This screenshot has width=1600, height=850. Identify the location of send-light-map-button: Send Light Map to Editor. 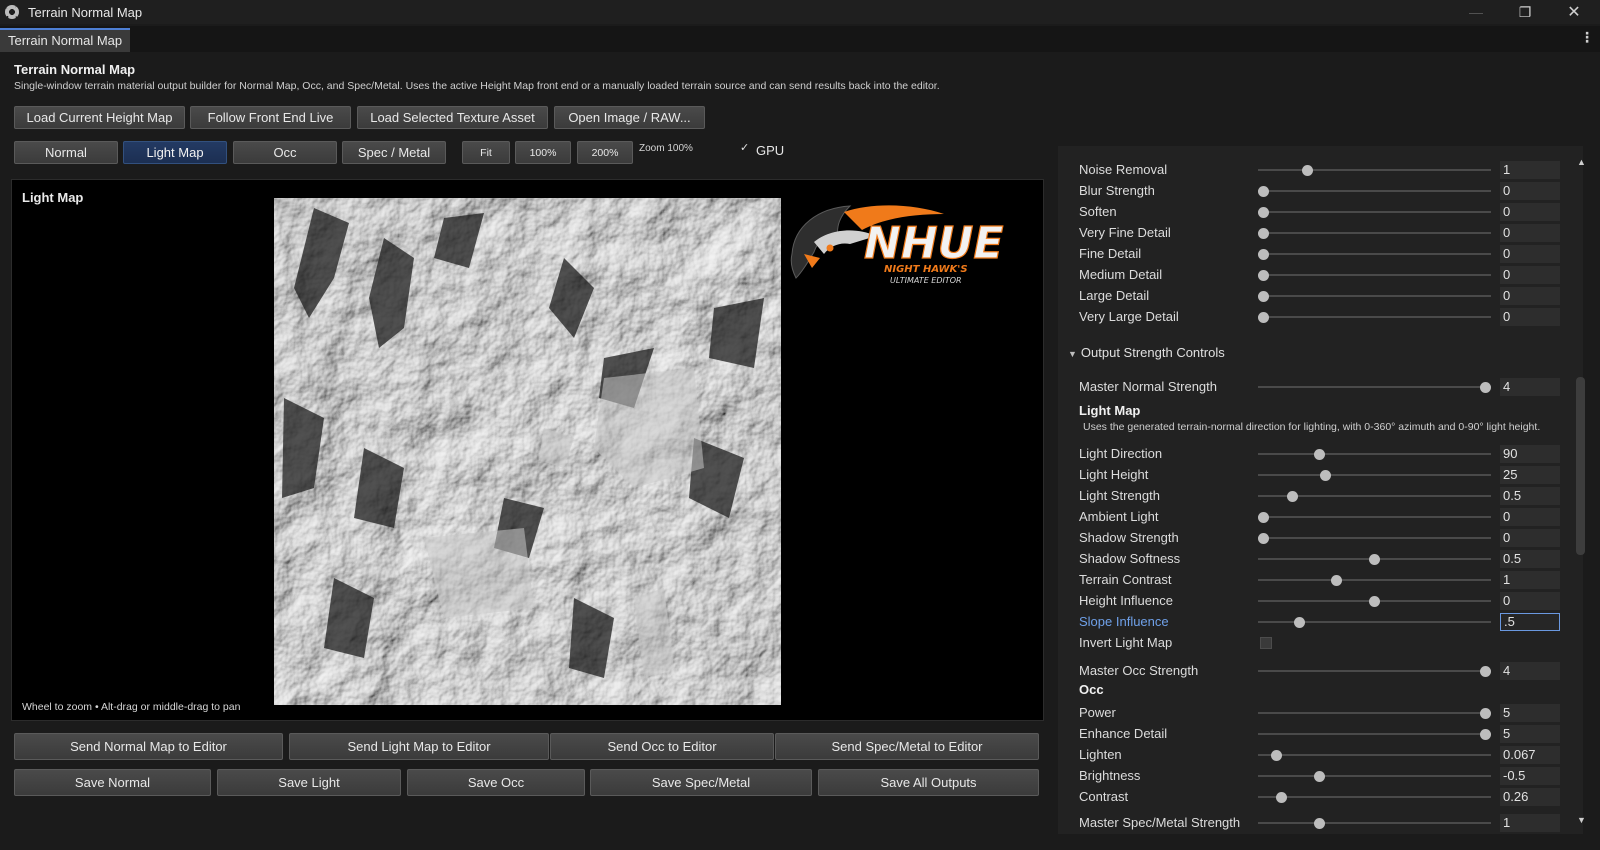
(419, 746).